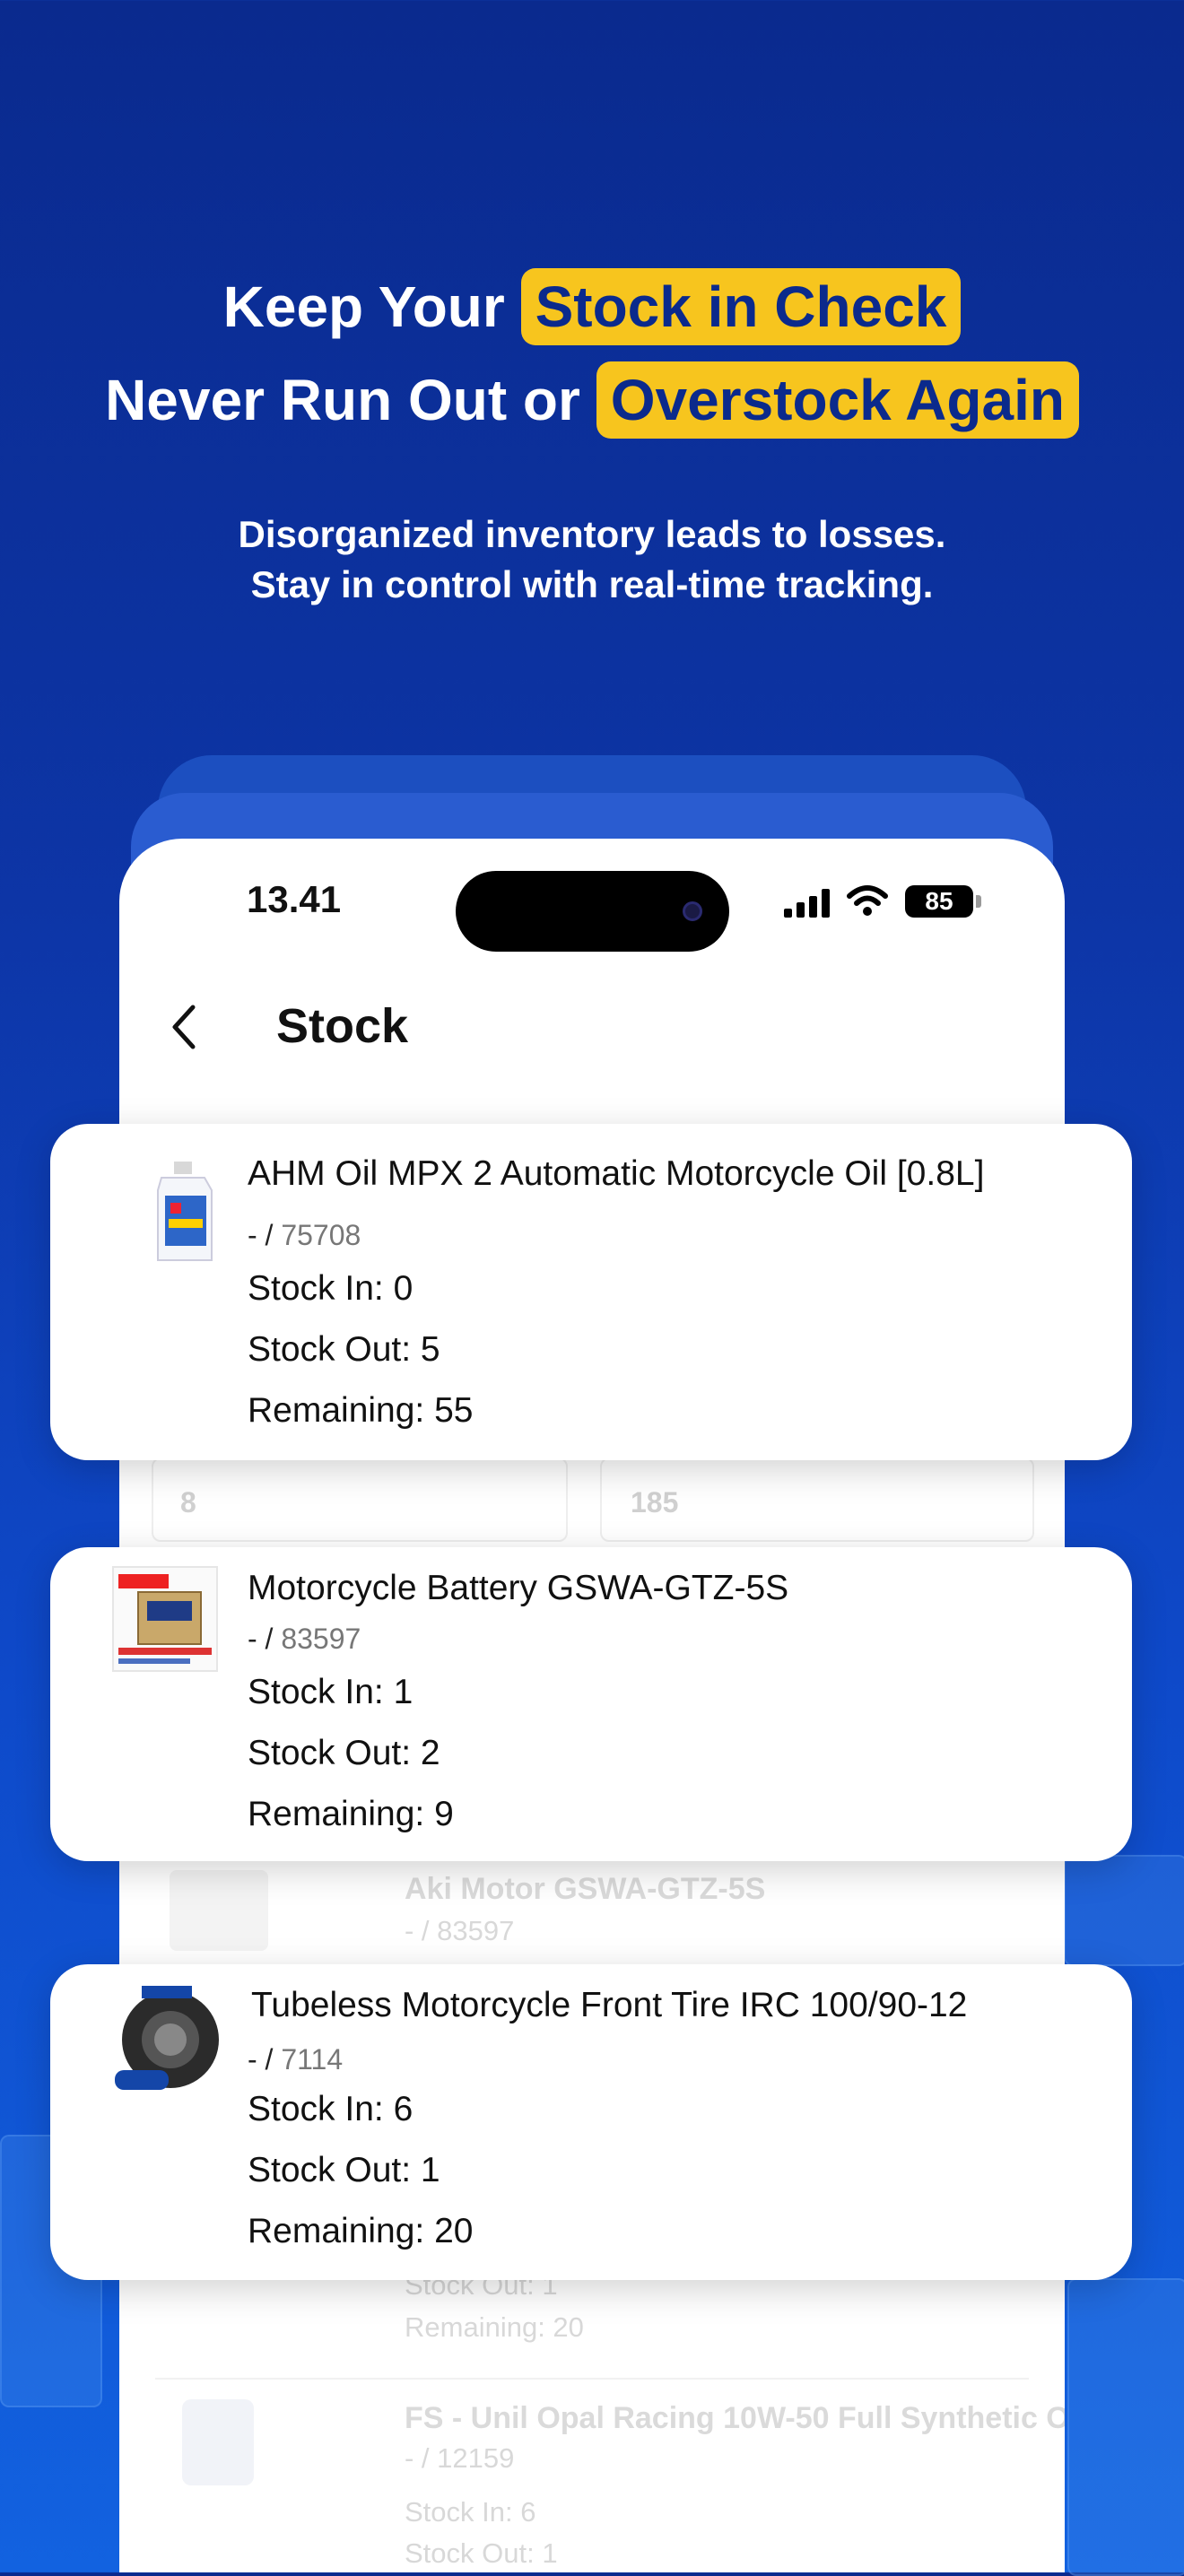 The width and height of the screenshot is (1184, 2576). Describe the element at coordinates (350, 400) in the screenshot. I see `headline-line2-prefix: Never Run Out or` at that location.